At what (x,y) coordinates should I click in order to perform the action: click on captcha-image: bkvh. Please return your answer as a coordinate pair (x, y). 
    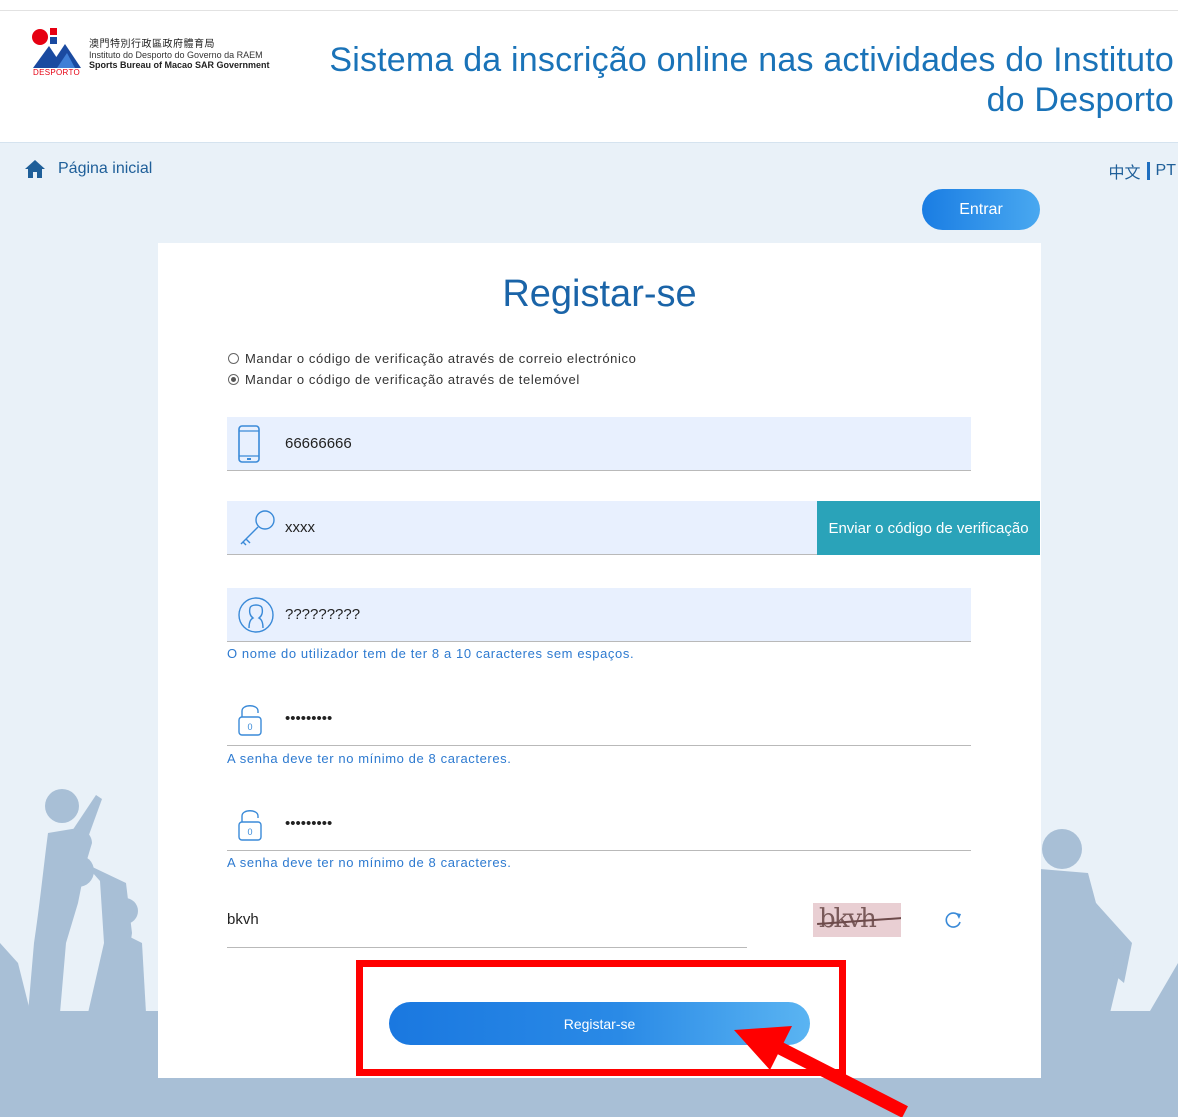
    Looking at the image, I should click on (857, 920).